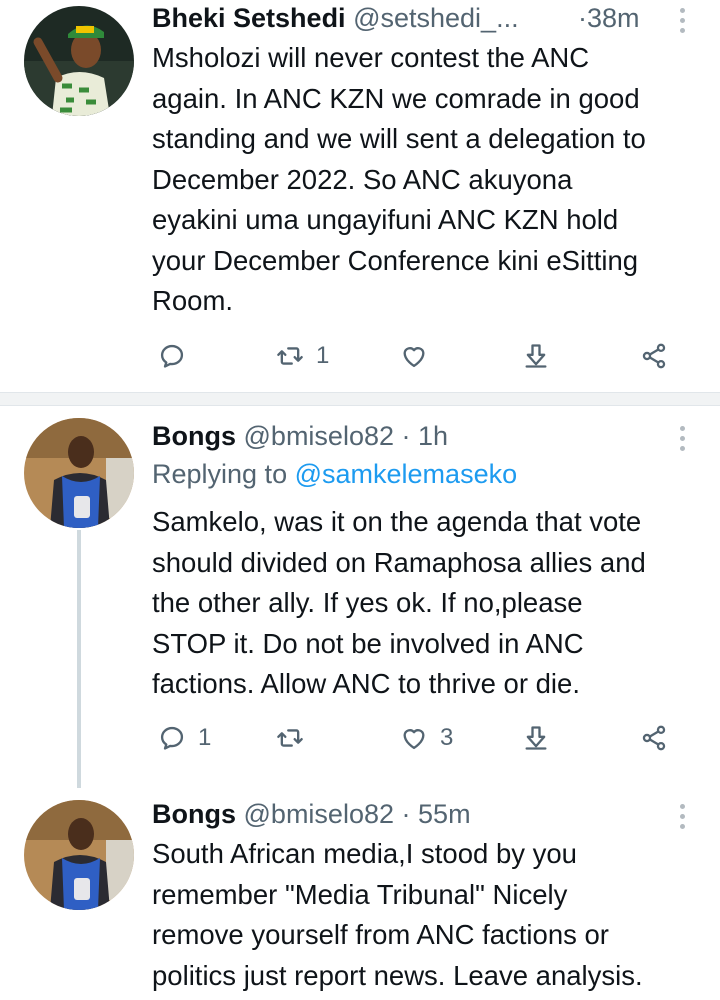  What do you see at coordinates (371, 57) in the screenshot?
I see `text-line: Msholozi will never contest the ANC` at bounding box center [371, 57].